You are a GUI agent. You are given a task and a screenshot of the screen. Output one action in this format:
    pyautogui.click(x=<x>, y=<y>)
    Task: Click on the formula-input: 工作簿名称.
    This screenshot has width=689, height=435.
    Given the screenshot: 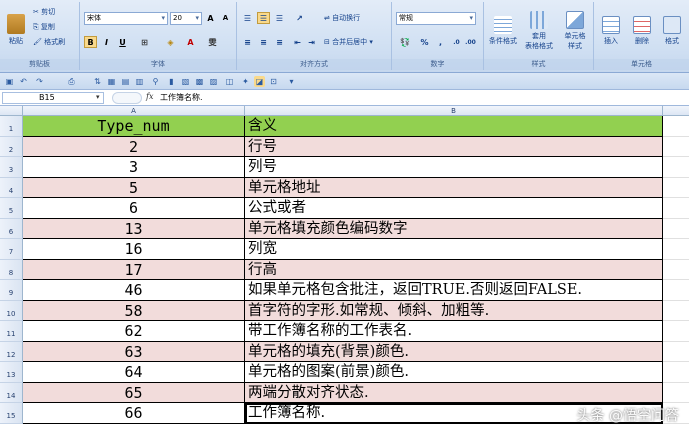 What is the action you would take?
    pyautogui.click(x=181, y=98)
    